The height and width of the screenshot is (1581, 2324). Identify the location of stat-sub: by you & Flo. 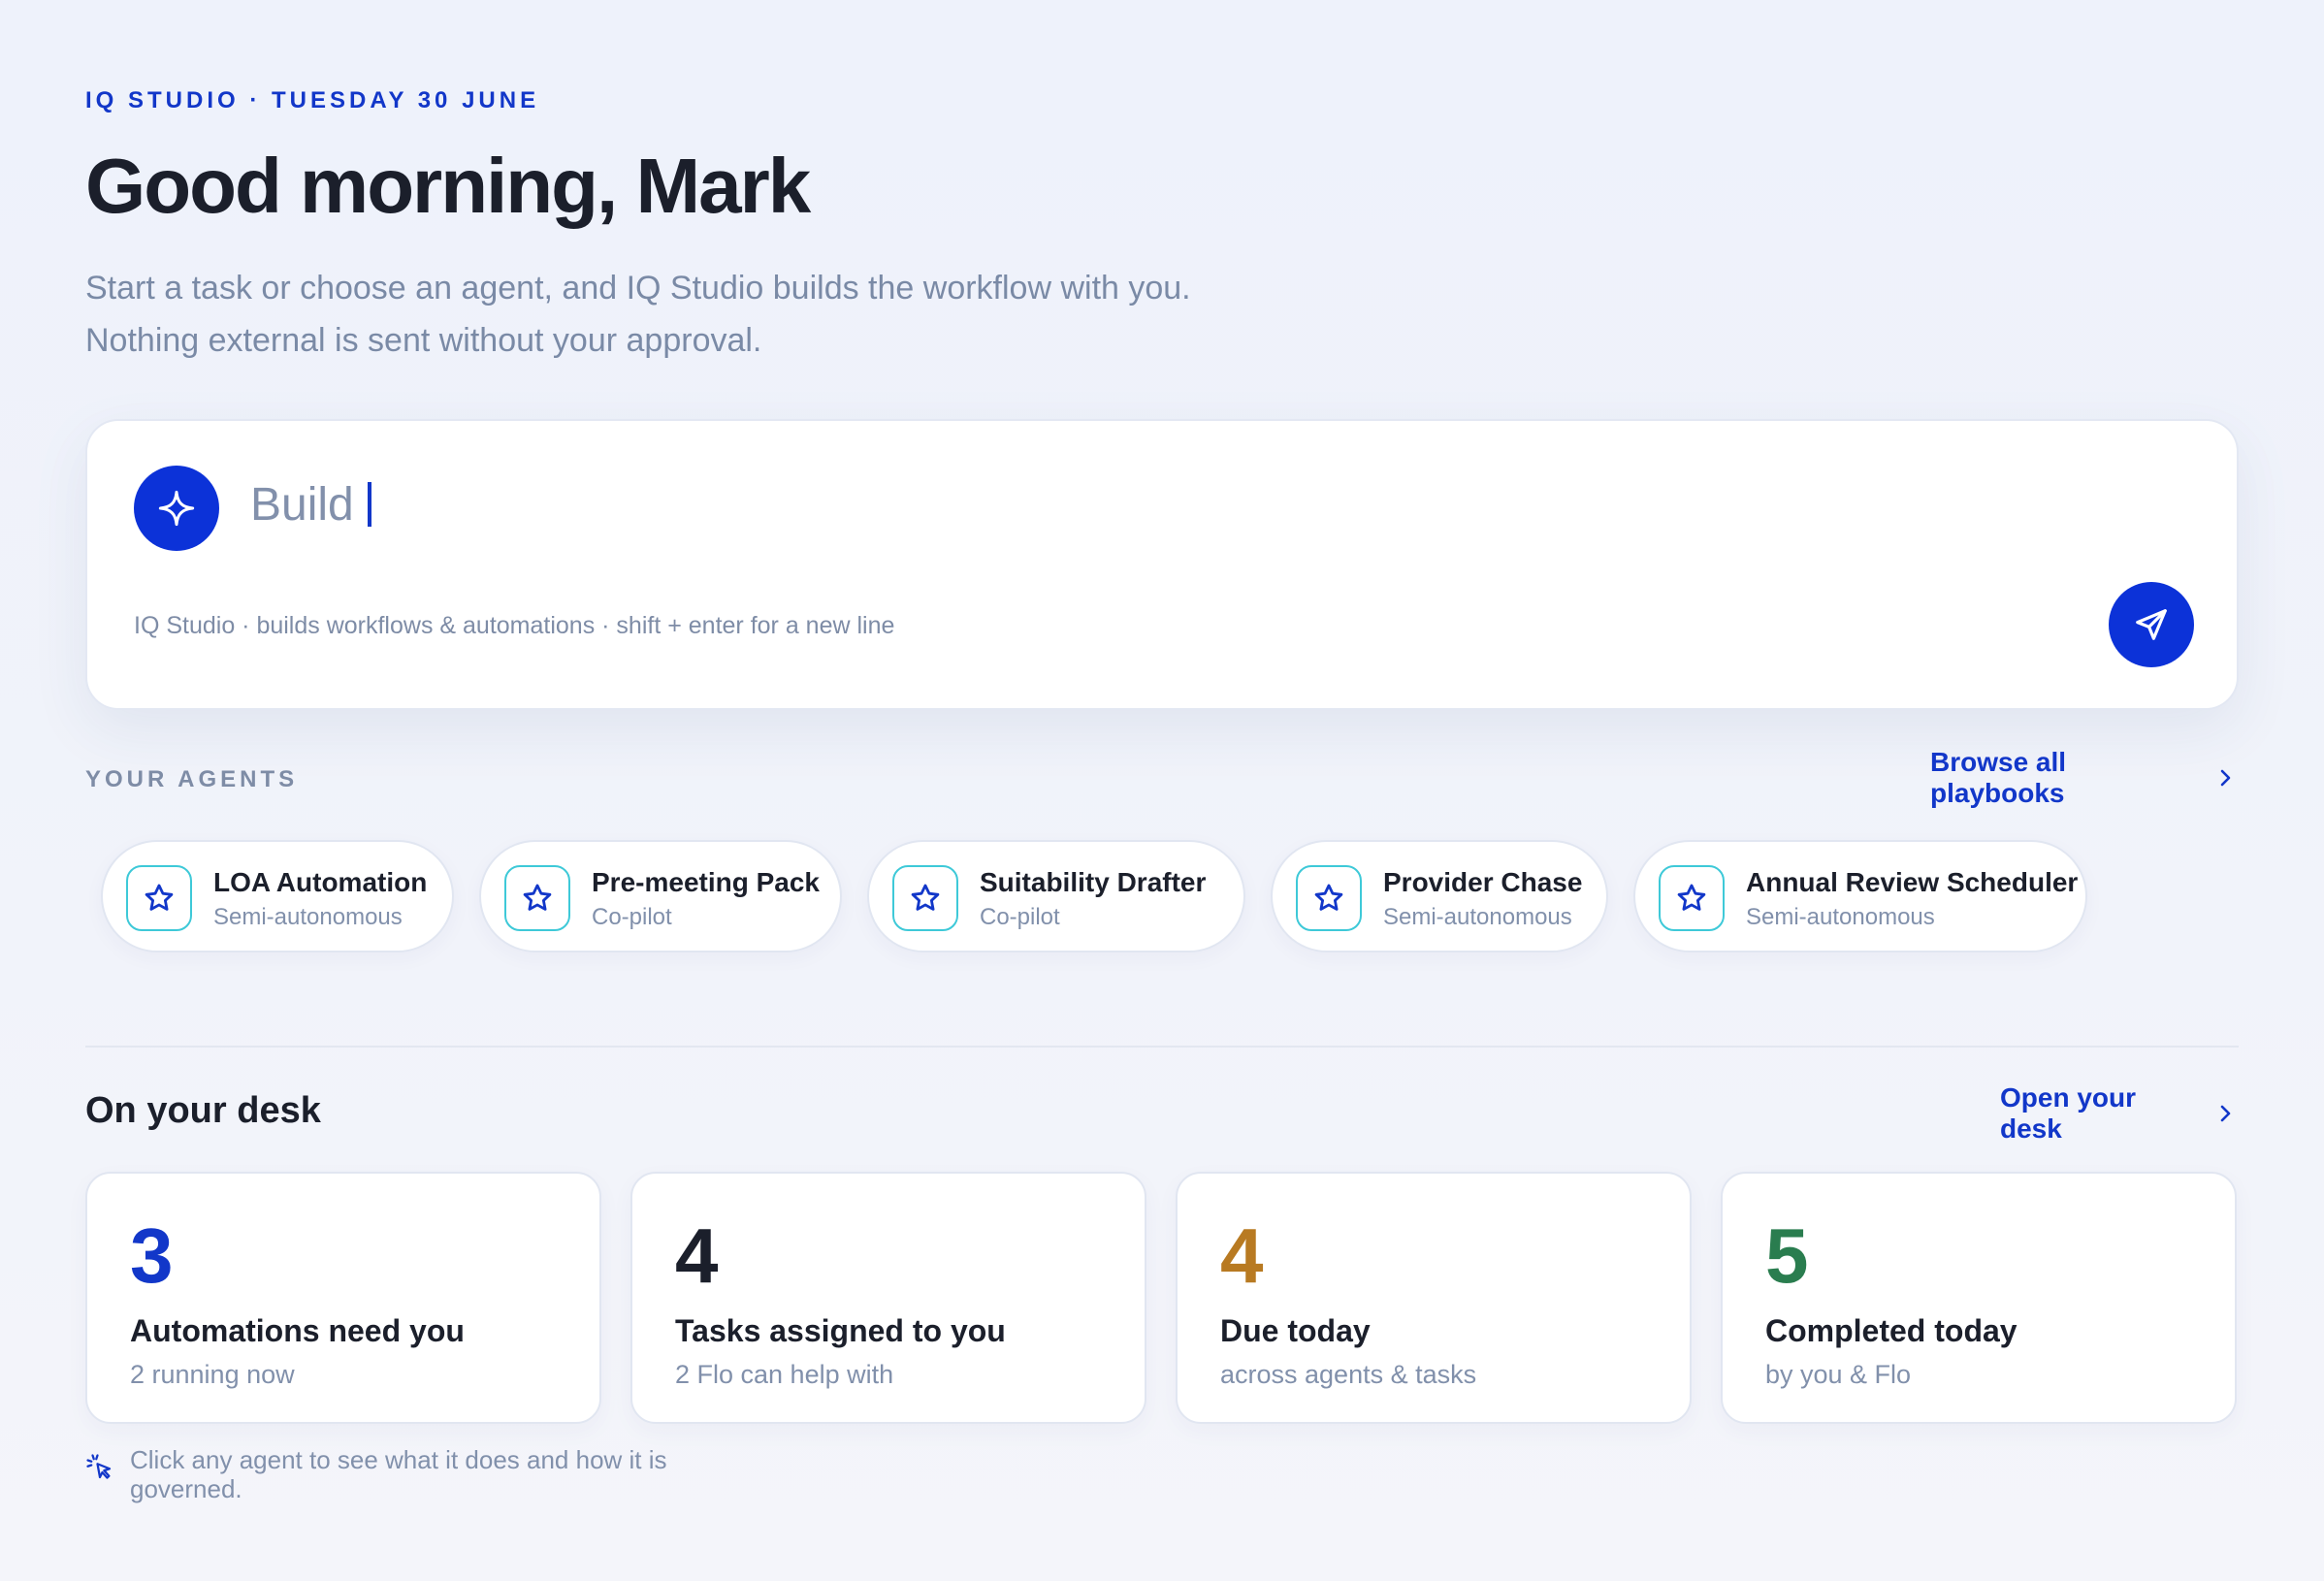
(1838, 1374).